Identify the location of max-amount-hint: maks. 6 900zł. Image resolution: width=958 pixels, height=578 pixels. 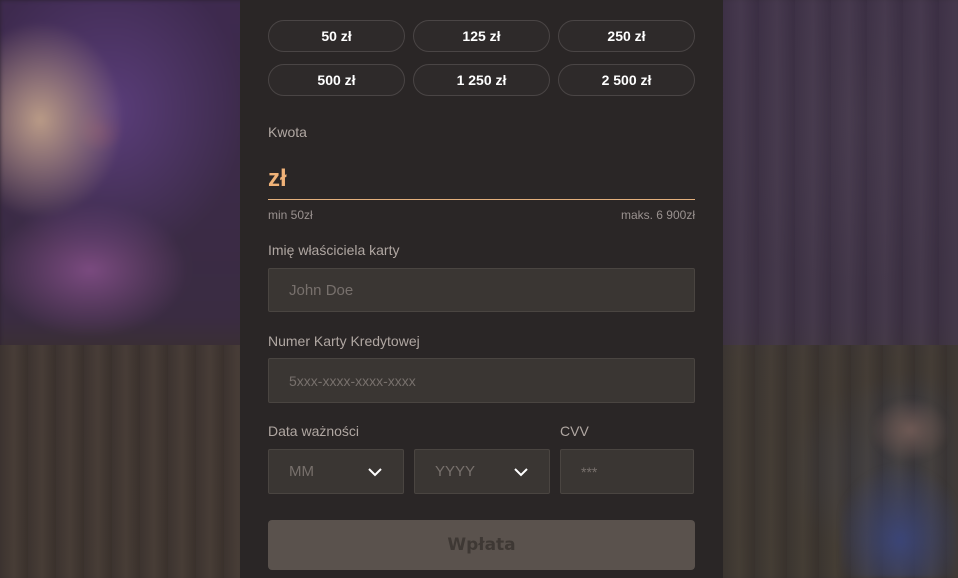
(657, 215).